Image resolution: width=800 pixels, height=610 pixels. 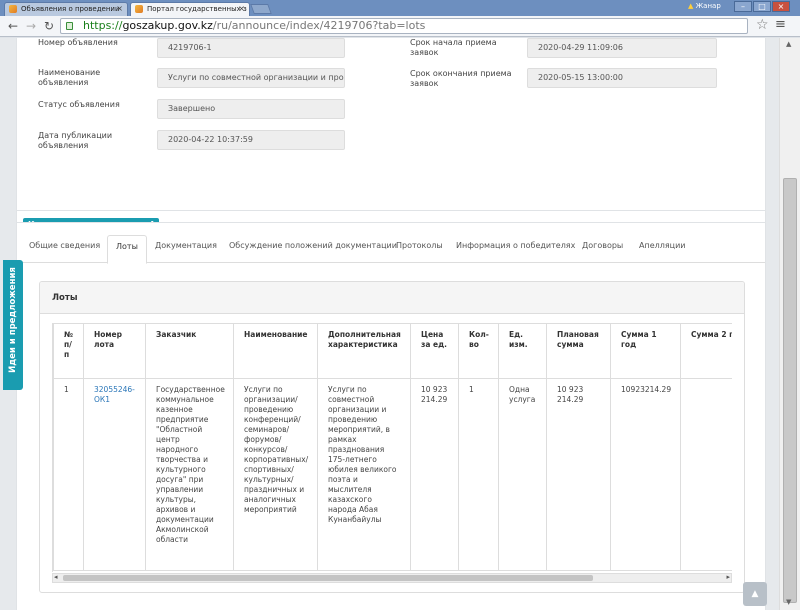 What do you see at coordinates (13, 26) in the screenshot?
I see `back-arrow-icon: ←` at bounding box center [13, 26].